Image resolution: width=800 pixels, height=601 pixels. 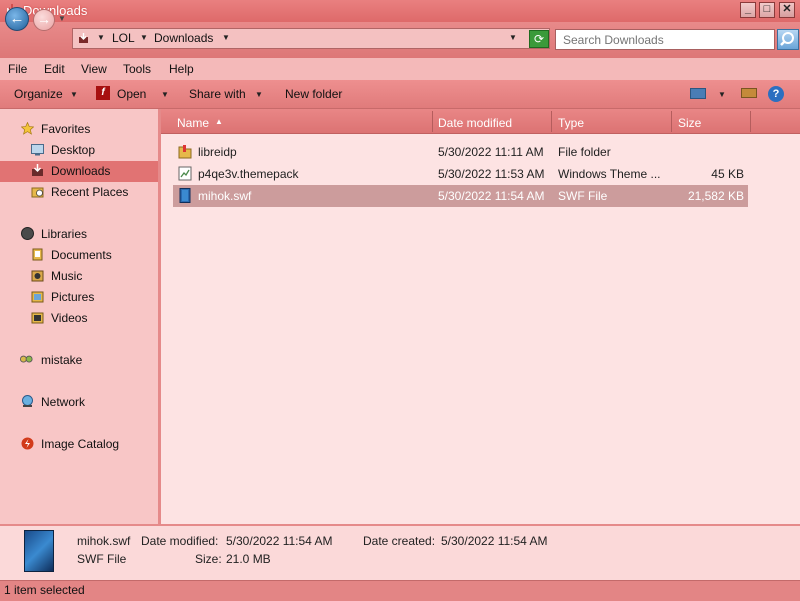 I want to click on search-icon, so click(x=787, y=39).